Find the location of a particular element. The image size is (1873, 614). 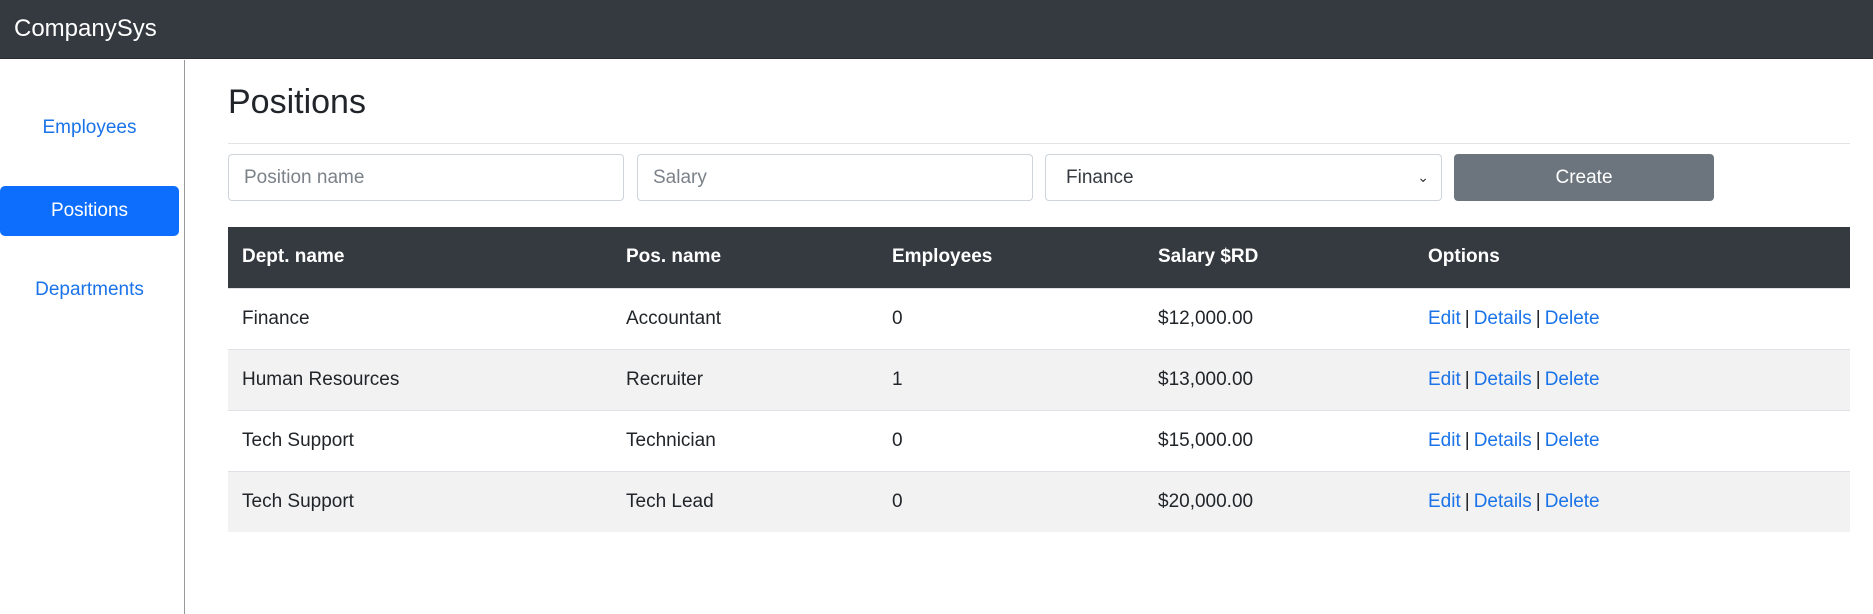

sidebar-item-employees: Employees is located at coordinates (89, 128).